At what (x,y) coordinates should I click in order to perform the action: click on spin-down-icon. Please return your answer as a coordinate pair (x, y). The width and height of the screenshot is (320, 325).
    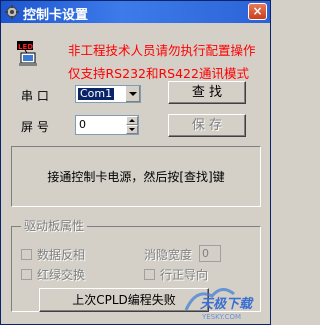
    Looking at the image, I should click on (132, 129).